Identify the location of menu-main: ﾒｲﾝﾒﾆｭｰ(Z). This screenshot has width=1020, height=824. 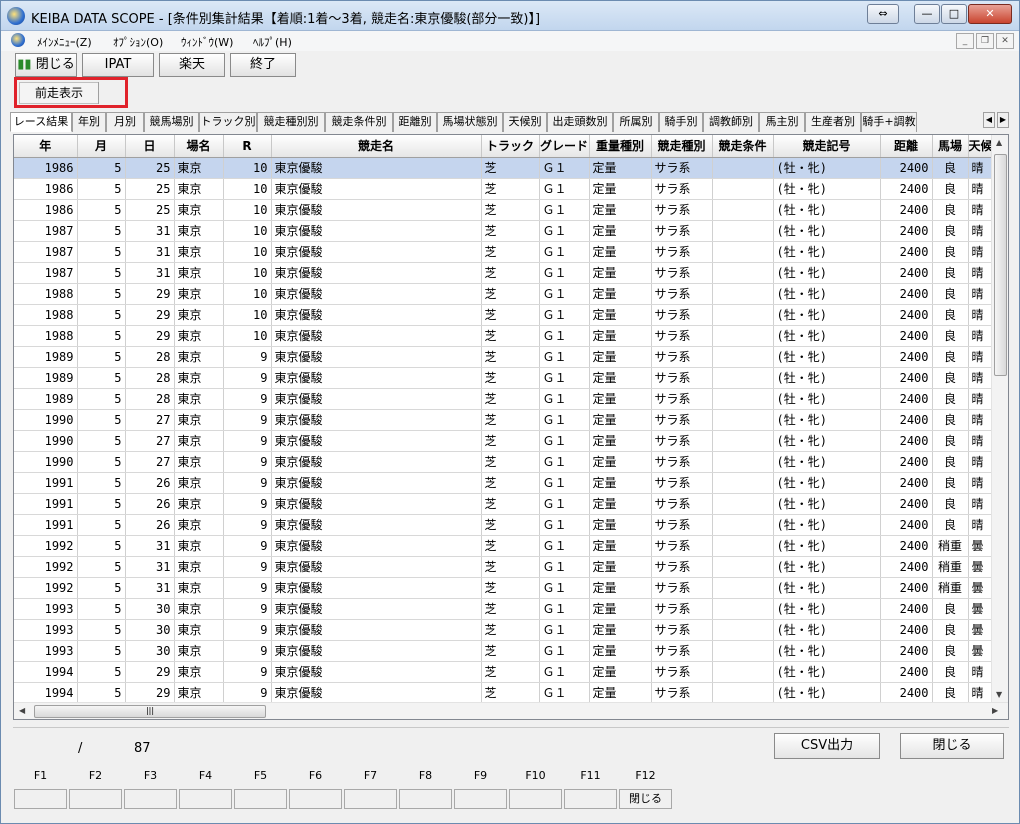
(64, 42).